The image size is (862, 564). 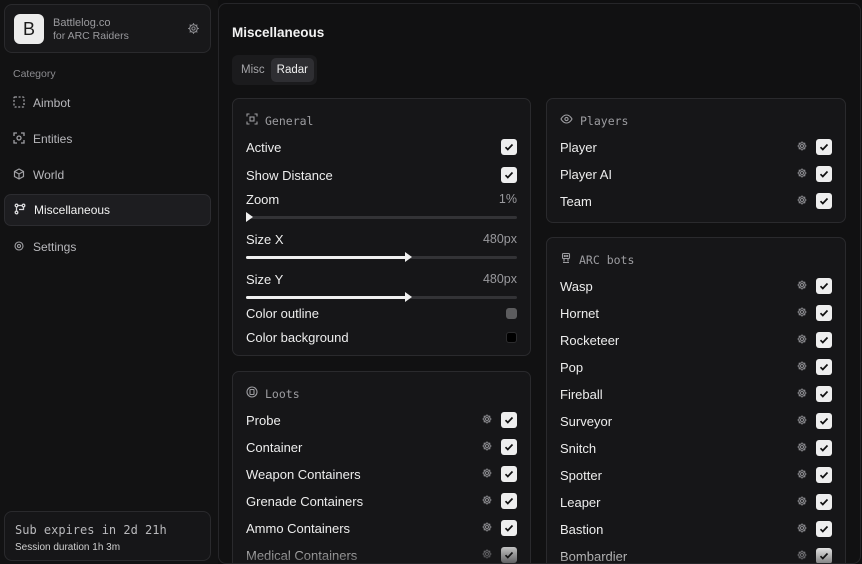 I want to click on sidebar-item-world: World, so click(x=107, y=175).